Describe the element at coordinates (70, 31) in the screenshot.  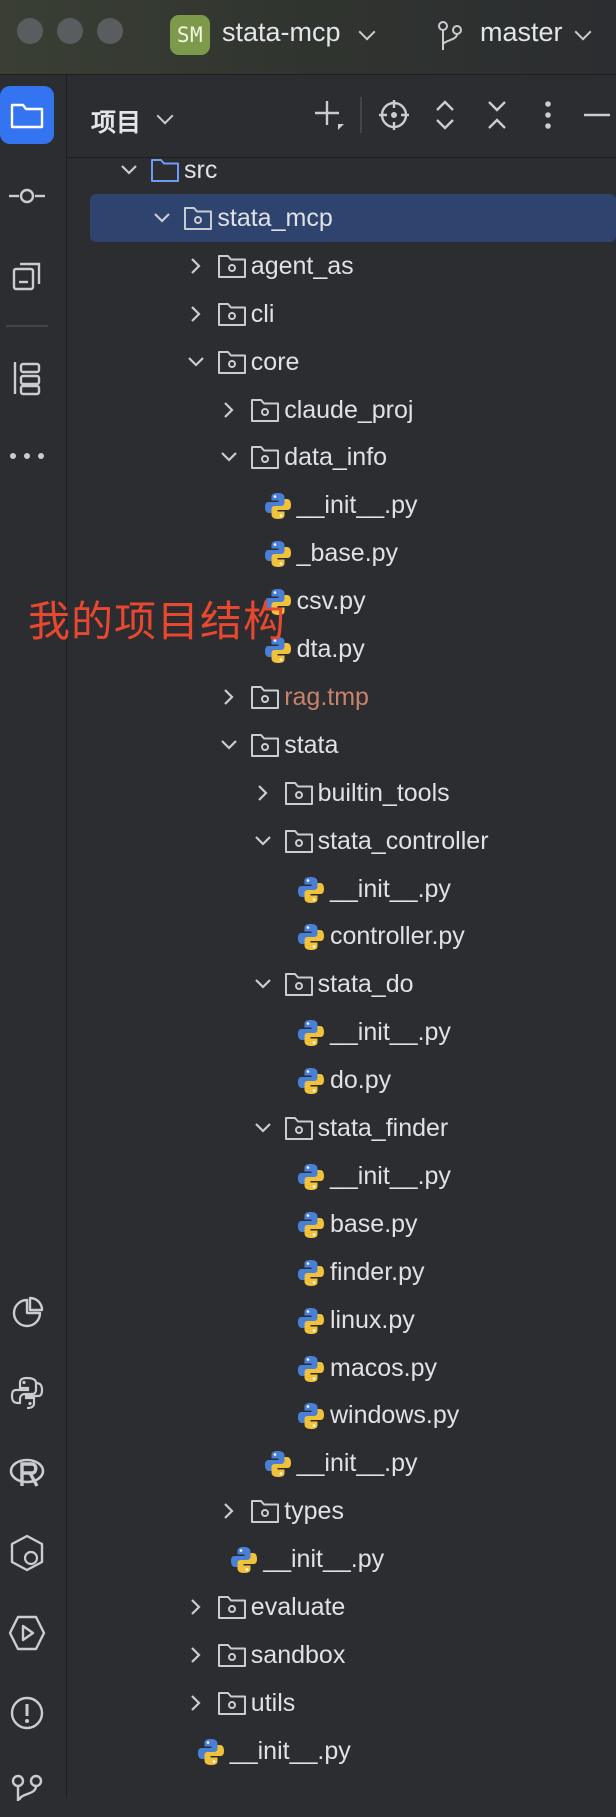
I see `minimize-window-button` at that location.